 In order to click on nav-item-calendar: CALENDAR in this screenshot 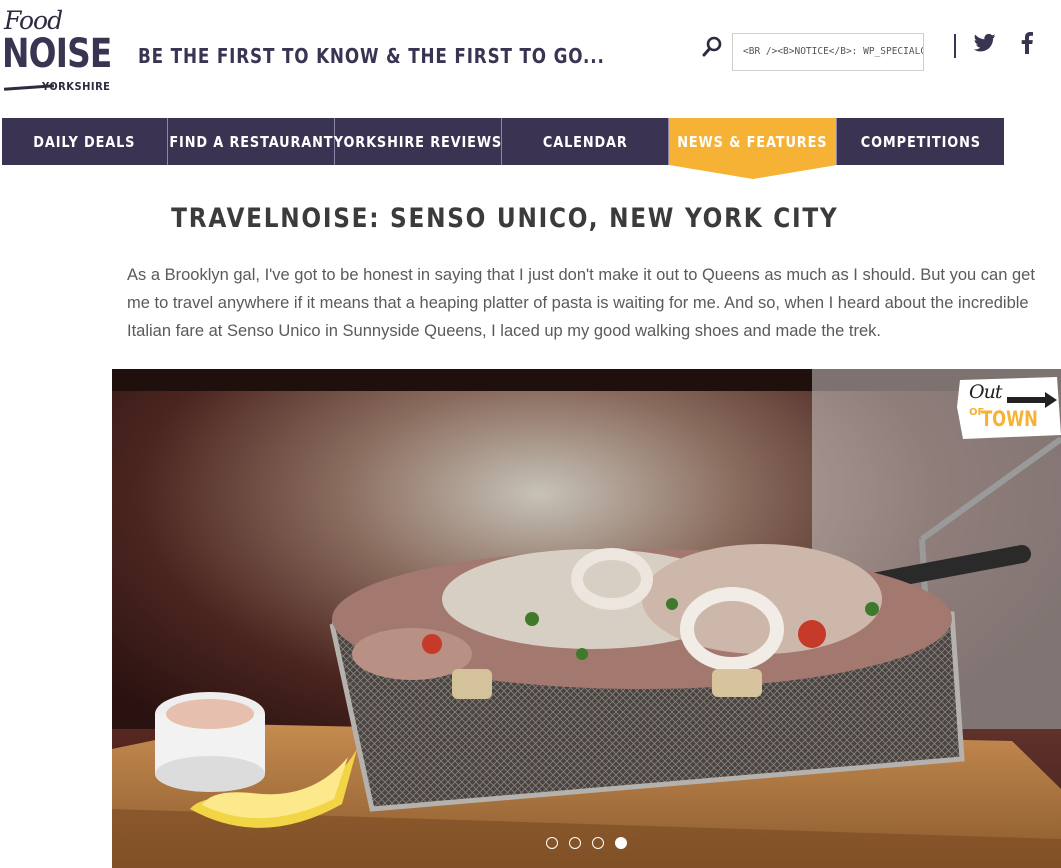, I will do `click(585, 141)`.